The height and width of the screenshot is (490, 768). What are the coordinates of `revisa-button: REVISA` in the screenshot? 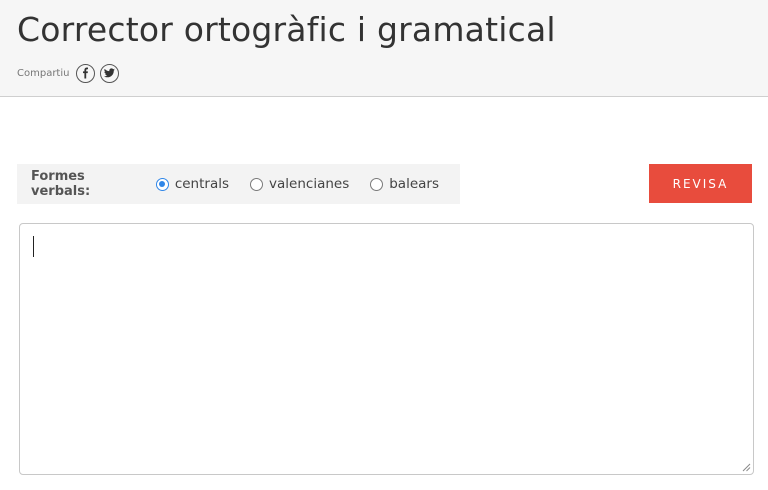 It's located at (700, 183).